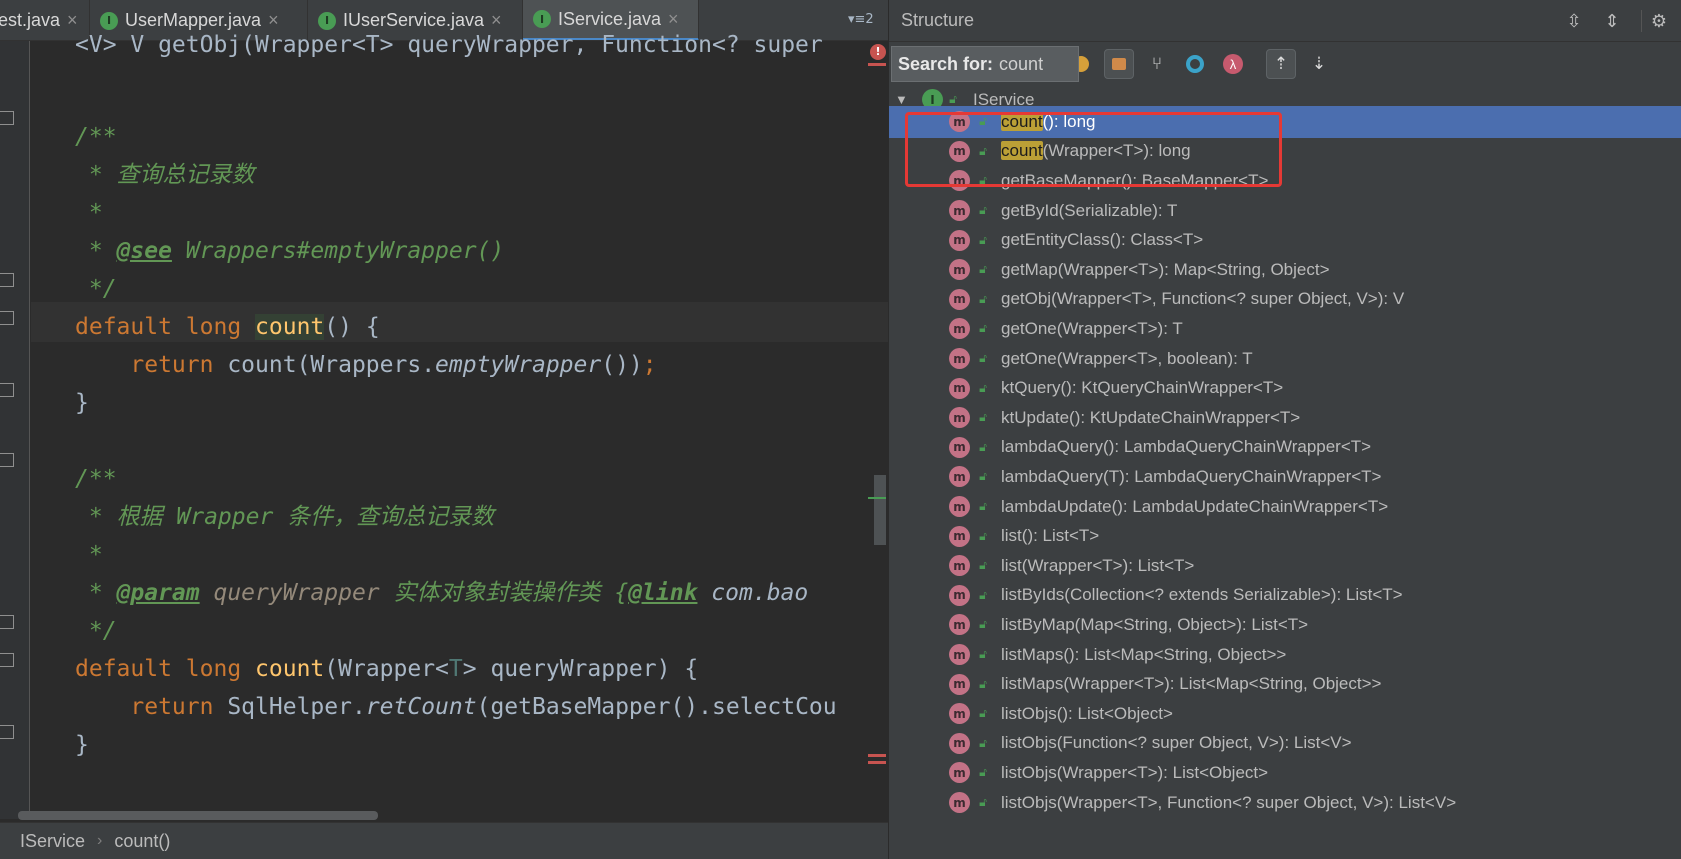  Describe the element at coordinates (52, 841) in the screenshot. I see `breadcrumb-item-iservice: IService` at that location.